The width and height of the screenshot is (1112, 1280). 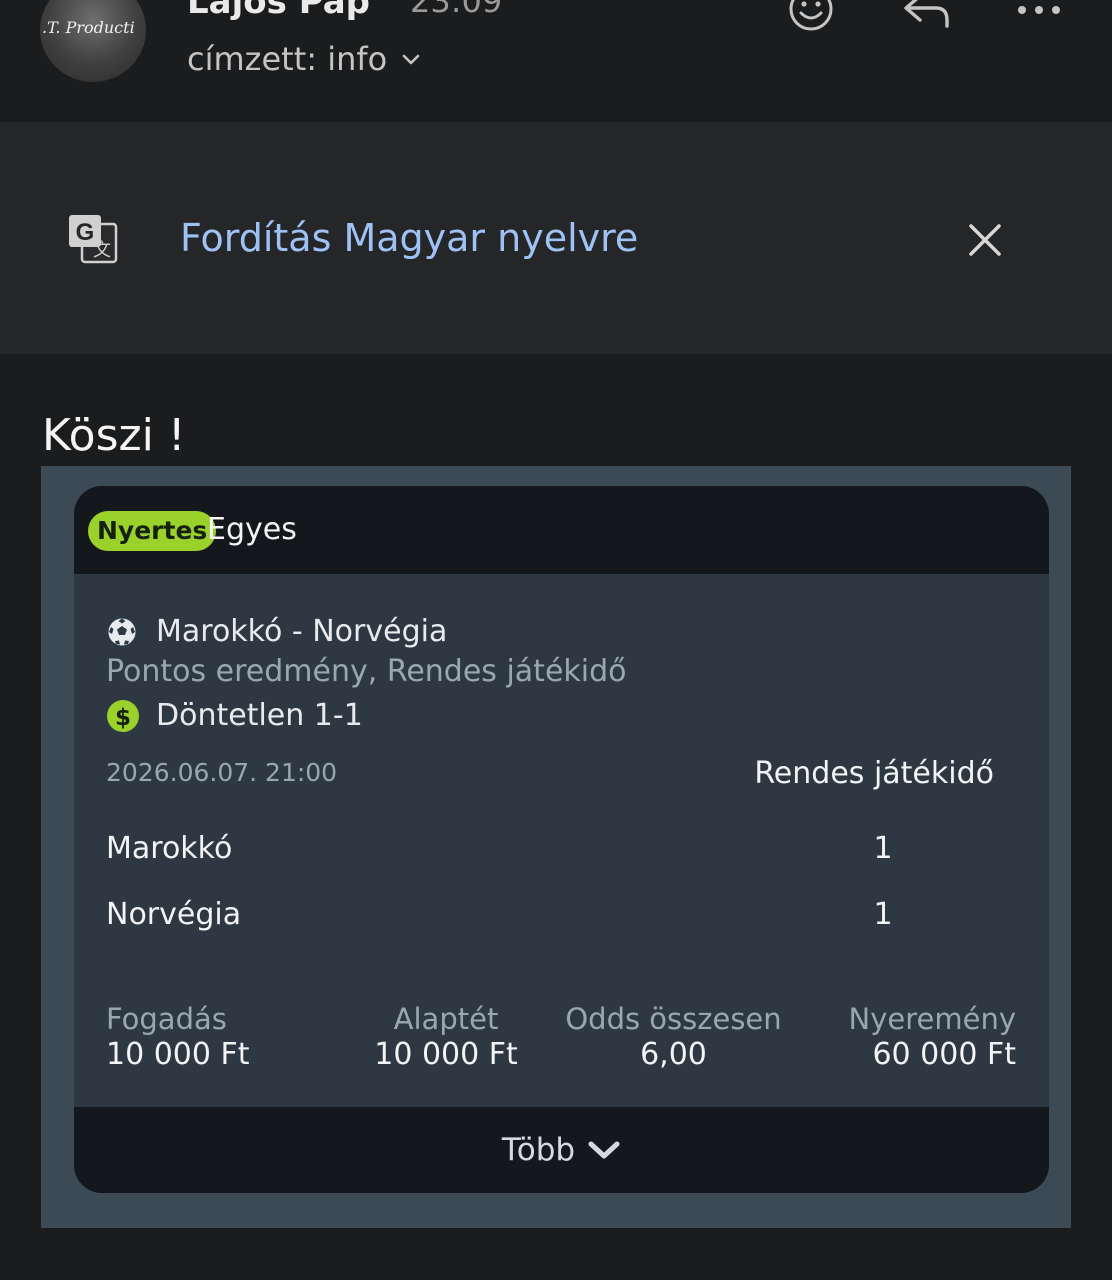 I want to click on summary-total-odds: Odds összesen 6,00, so click(x=673, y=1037).